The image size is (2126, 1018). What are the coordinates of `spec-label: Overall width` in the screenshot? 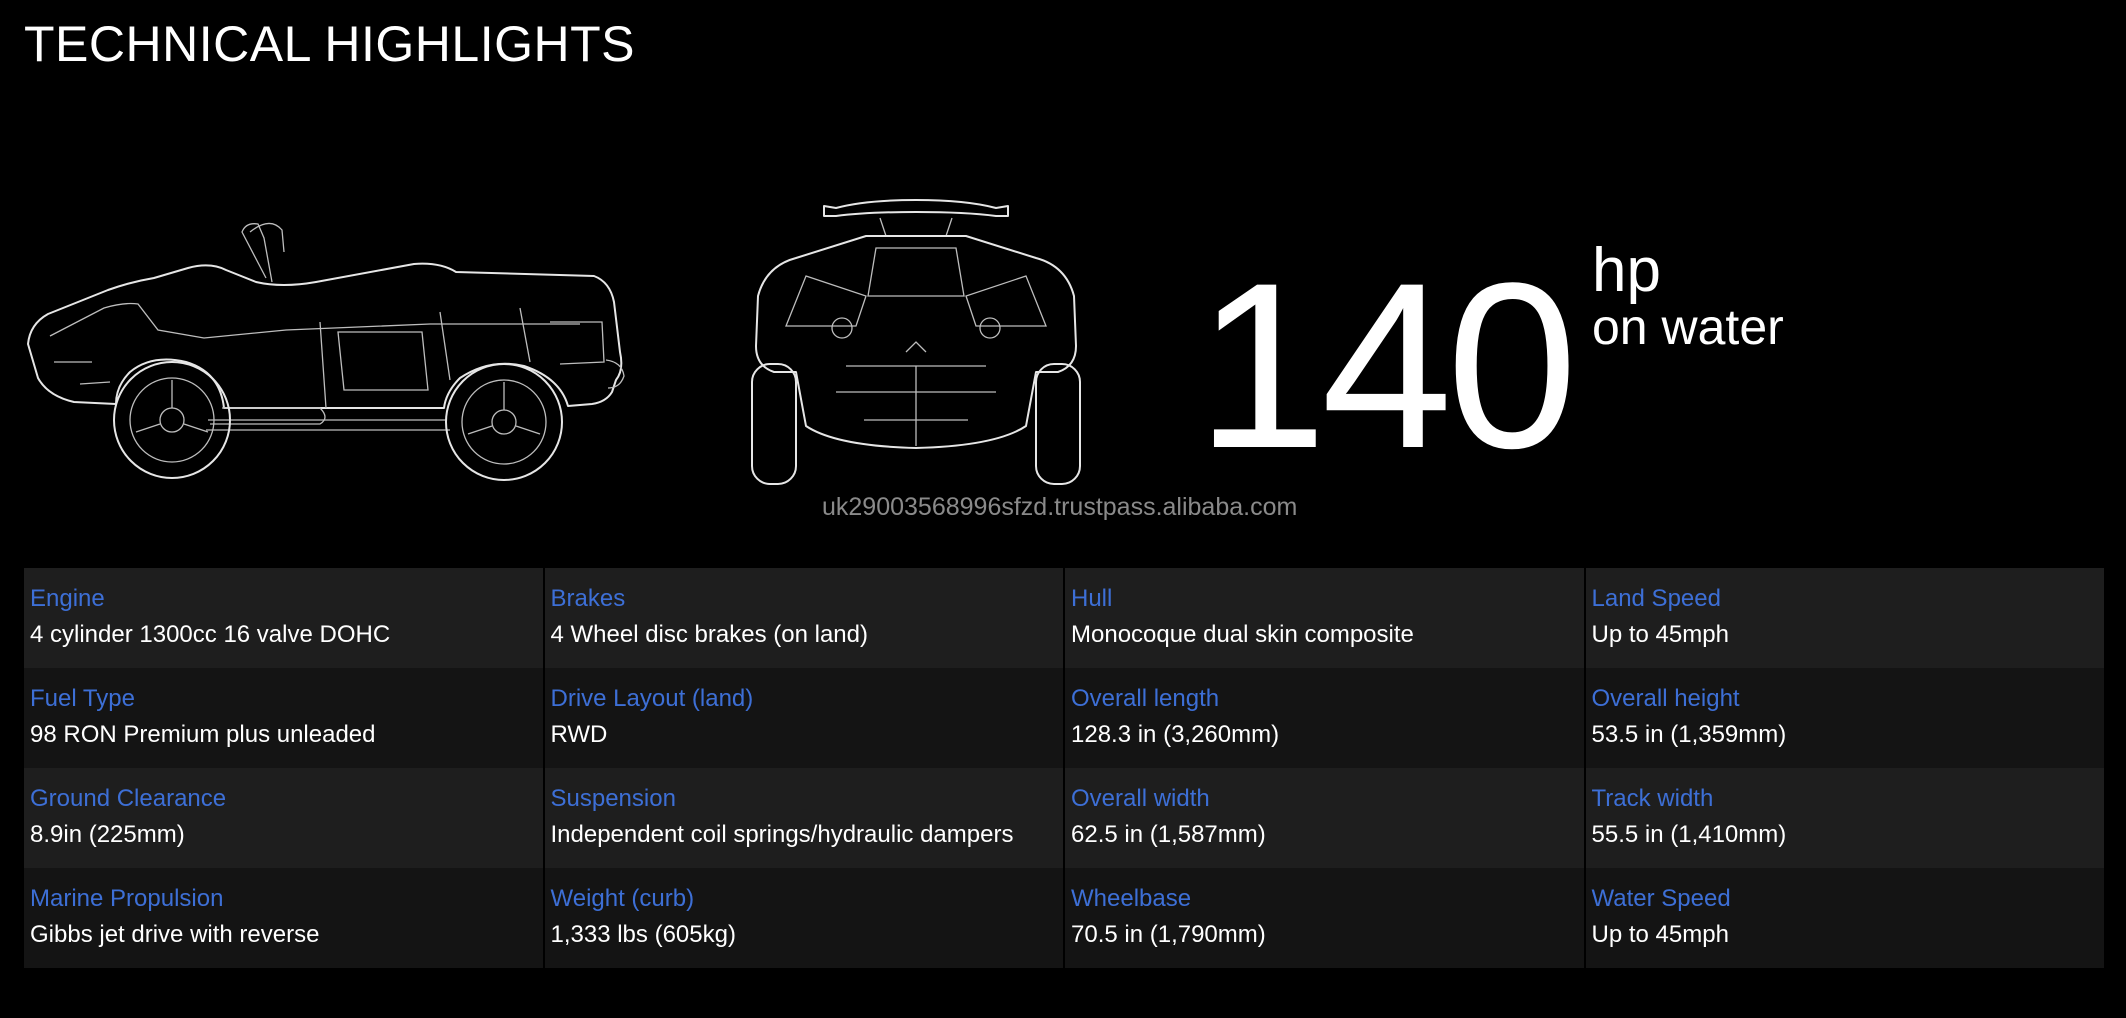 It's located at (1140, 798).